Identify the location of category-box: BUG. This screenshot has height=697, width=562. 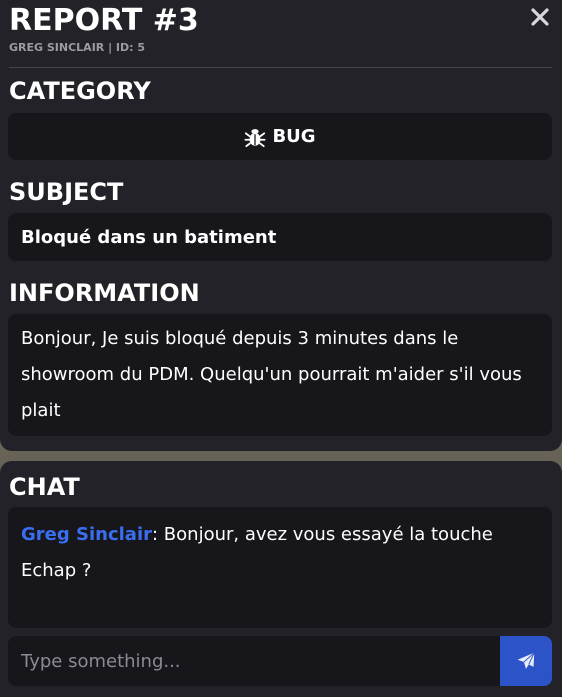
(280, 136).